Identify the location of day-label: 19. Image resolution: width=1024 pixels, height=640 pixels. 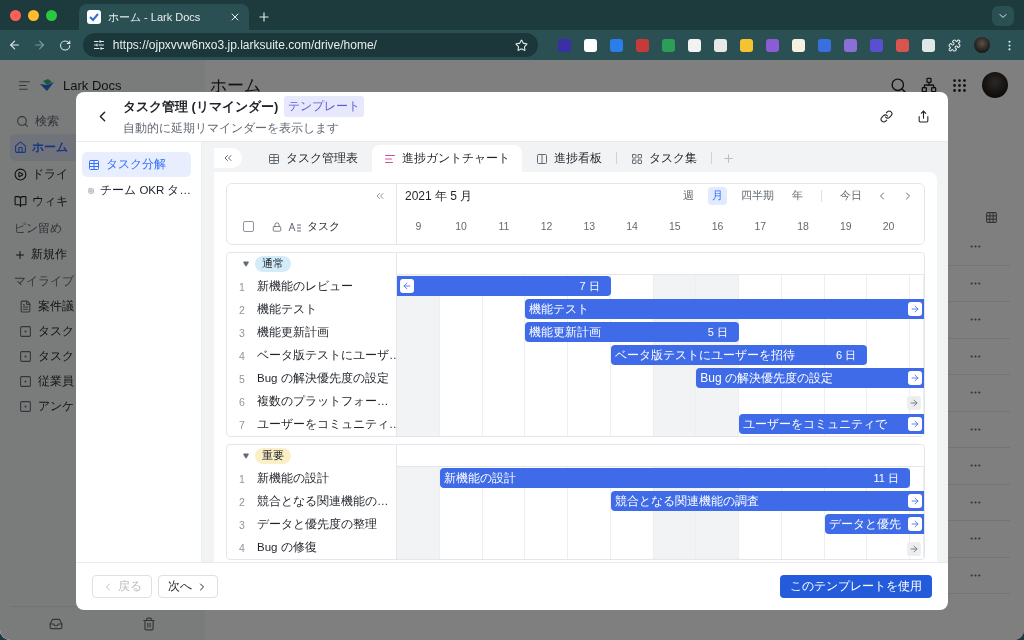
(846, 226).